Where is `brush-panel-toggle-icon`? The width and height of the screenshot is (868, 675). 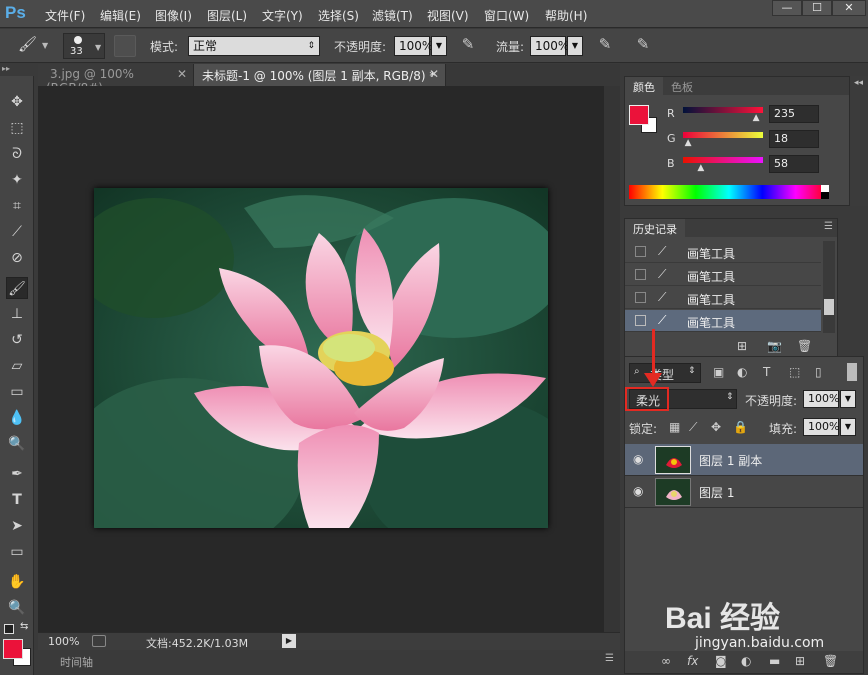 brush-panel-toggle-icon is located at coordinates (125, 46).